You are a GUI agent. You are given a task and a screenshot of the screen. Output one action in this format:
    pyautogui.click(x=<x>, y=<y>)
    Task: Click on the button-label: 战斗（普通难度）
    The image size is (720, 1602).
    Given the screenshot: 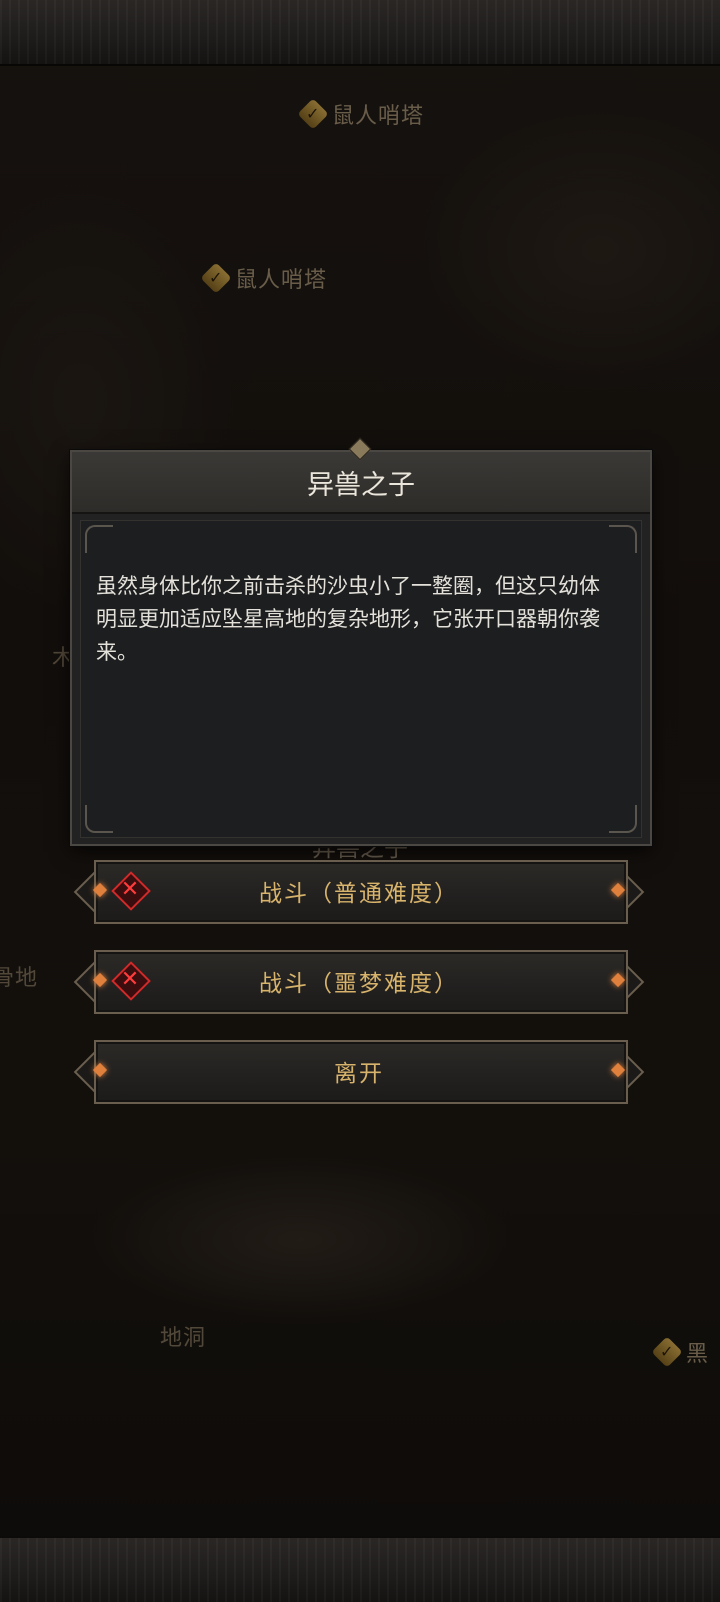 What is the action you would take?
    pyautogui.click(x=359, y=894)
    